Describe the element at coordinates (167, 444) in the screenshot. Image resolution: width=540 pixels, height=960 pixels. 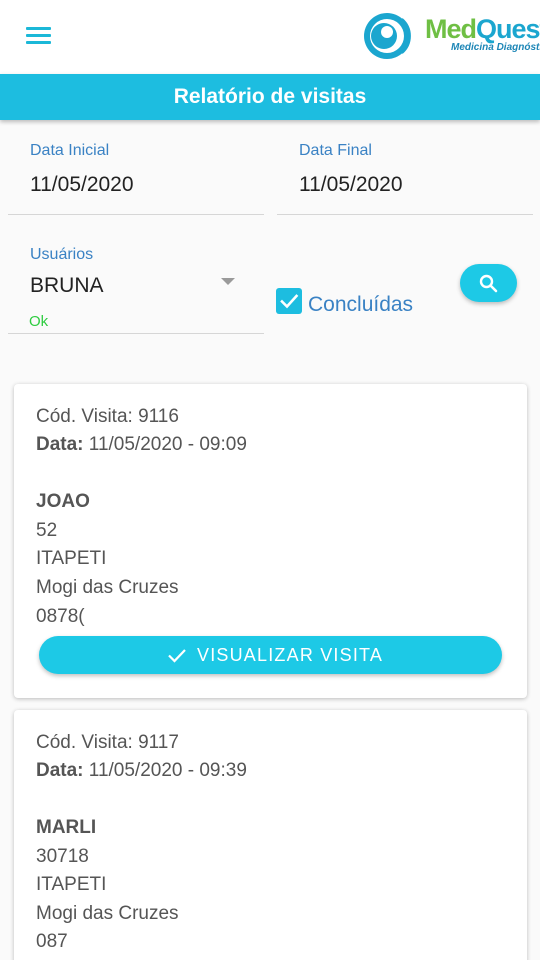
I see `visit-date-value: 11/05/2020 - 09:09` at that location.